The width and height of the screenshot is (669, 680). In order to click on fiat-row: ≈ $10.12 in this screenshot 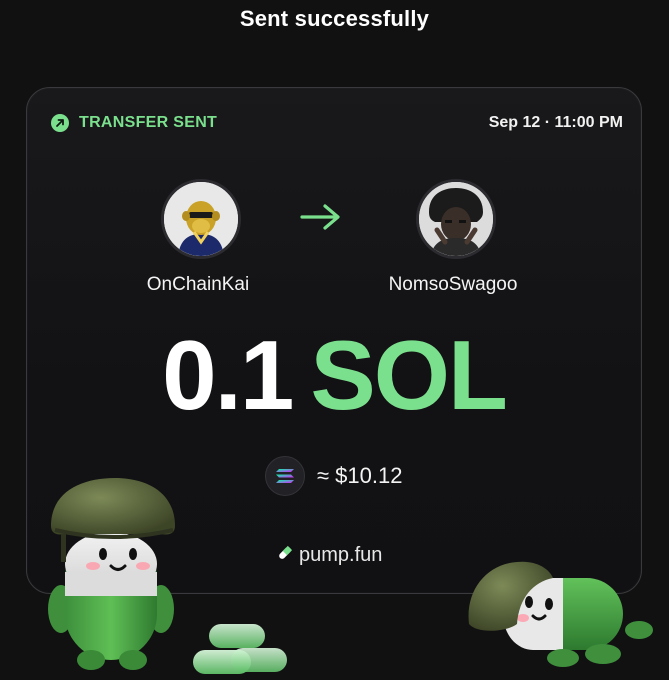, I will do `click(333, 476)`.